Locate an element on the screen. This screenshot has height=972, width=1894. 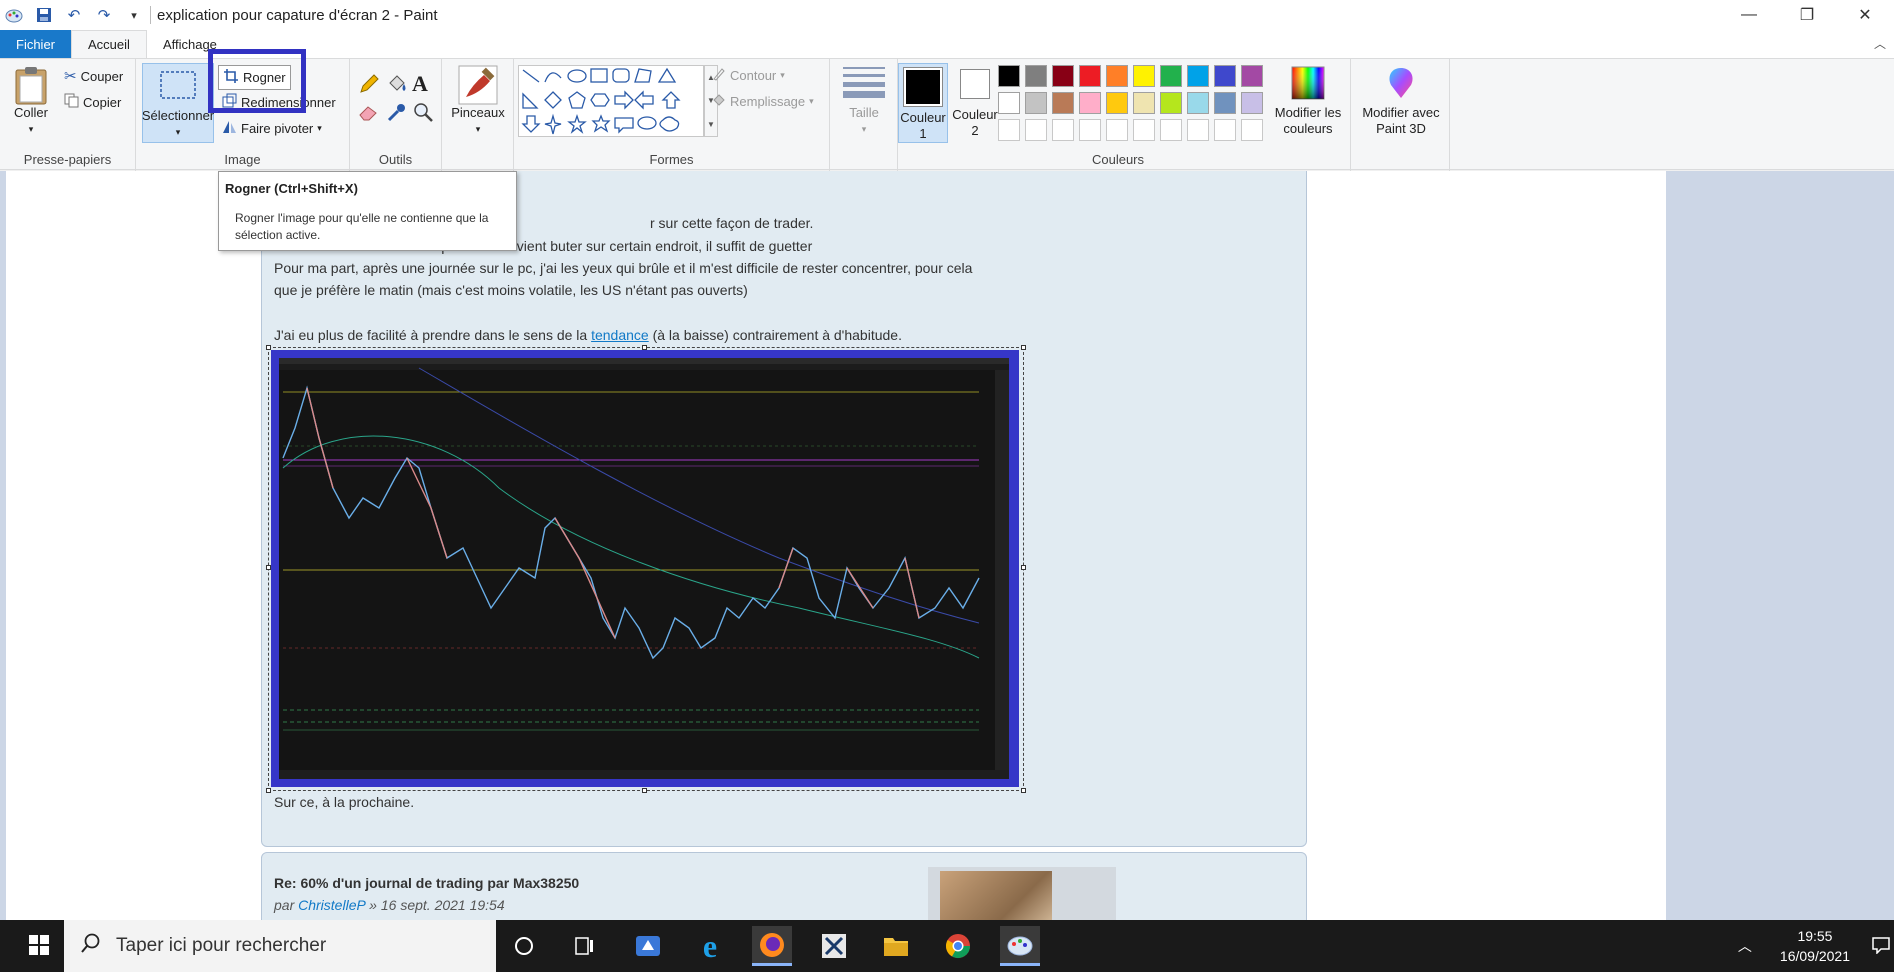
brushes-button: Pinceaux ▾ is located at coordinates (478, 101).